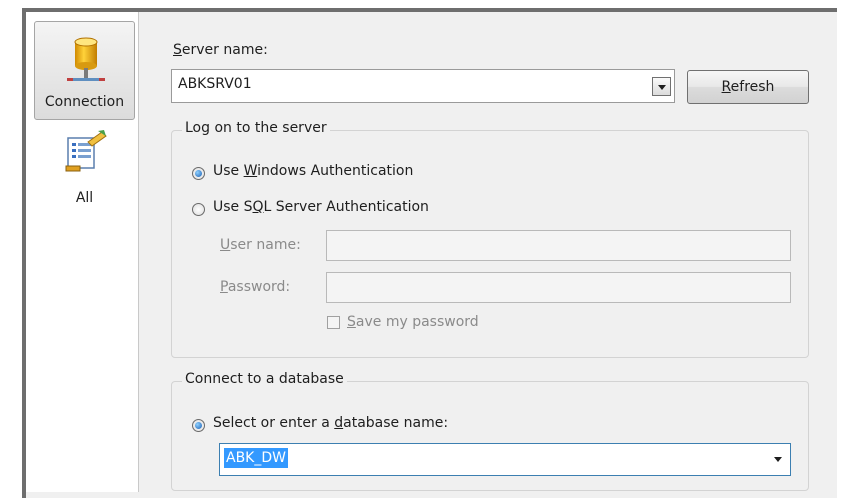  What do you see at coordinates (255, 287) in the screenshot?
I see `password-label: Password:` at bounding box center [255, 287].